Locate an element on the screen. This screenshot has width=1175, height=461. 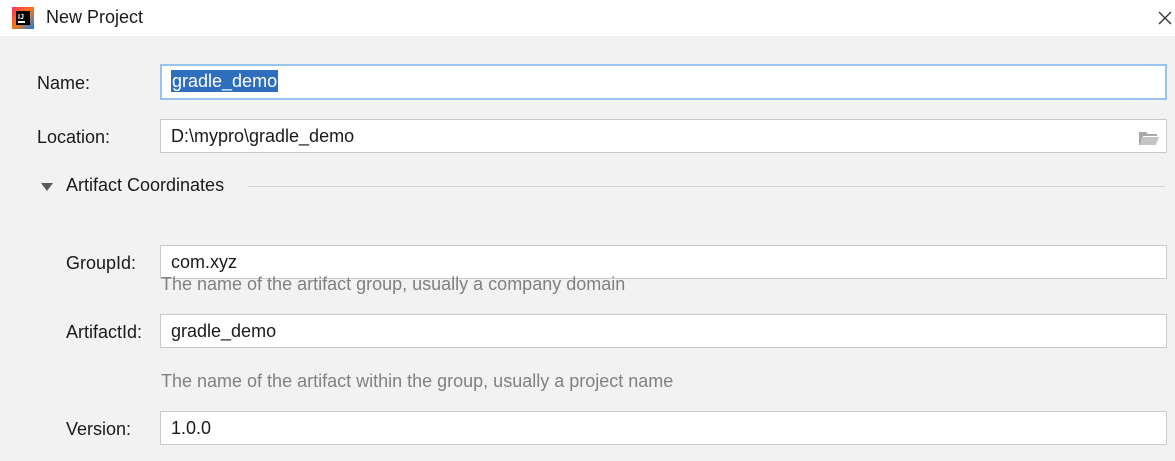
intellij-icon: IJ is located at coordinates (23, 18).